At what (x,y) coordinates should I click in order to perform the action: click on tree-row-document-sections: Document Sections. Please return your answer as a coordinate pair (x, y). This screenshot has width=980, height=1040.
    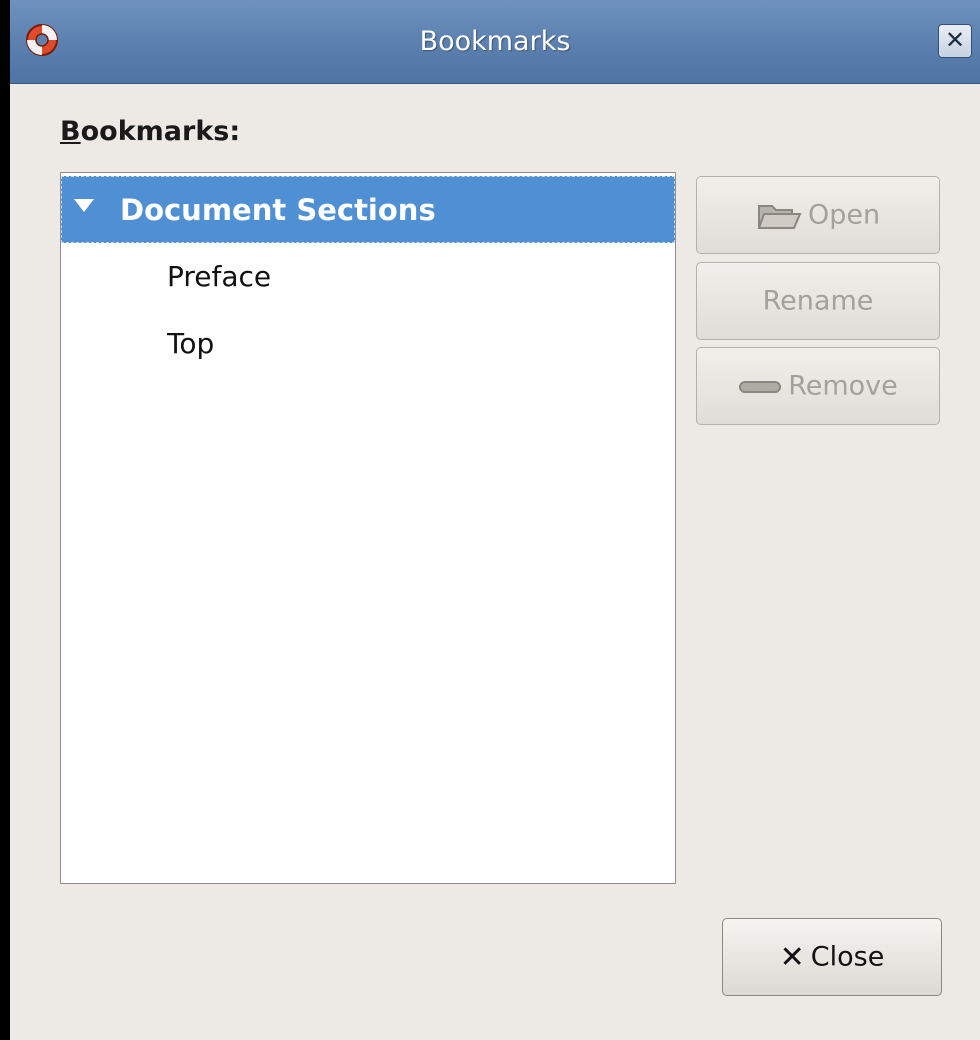
    Looking at the image, I should click on (368, 209).